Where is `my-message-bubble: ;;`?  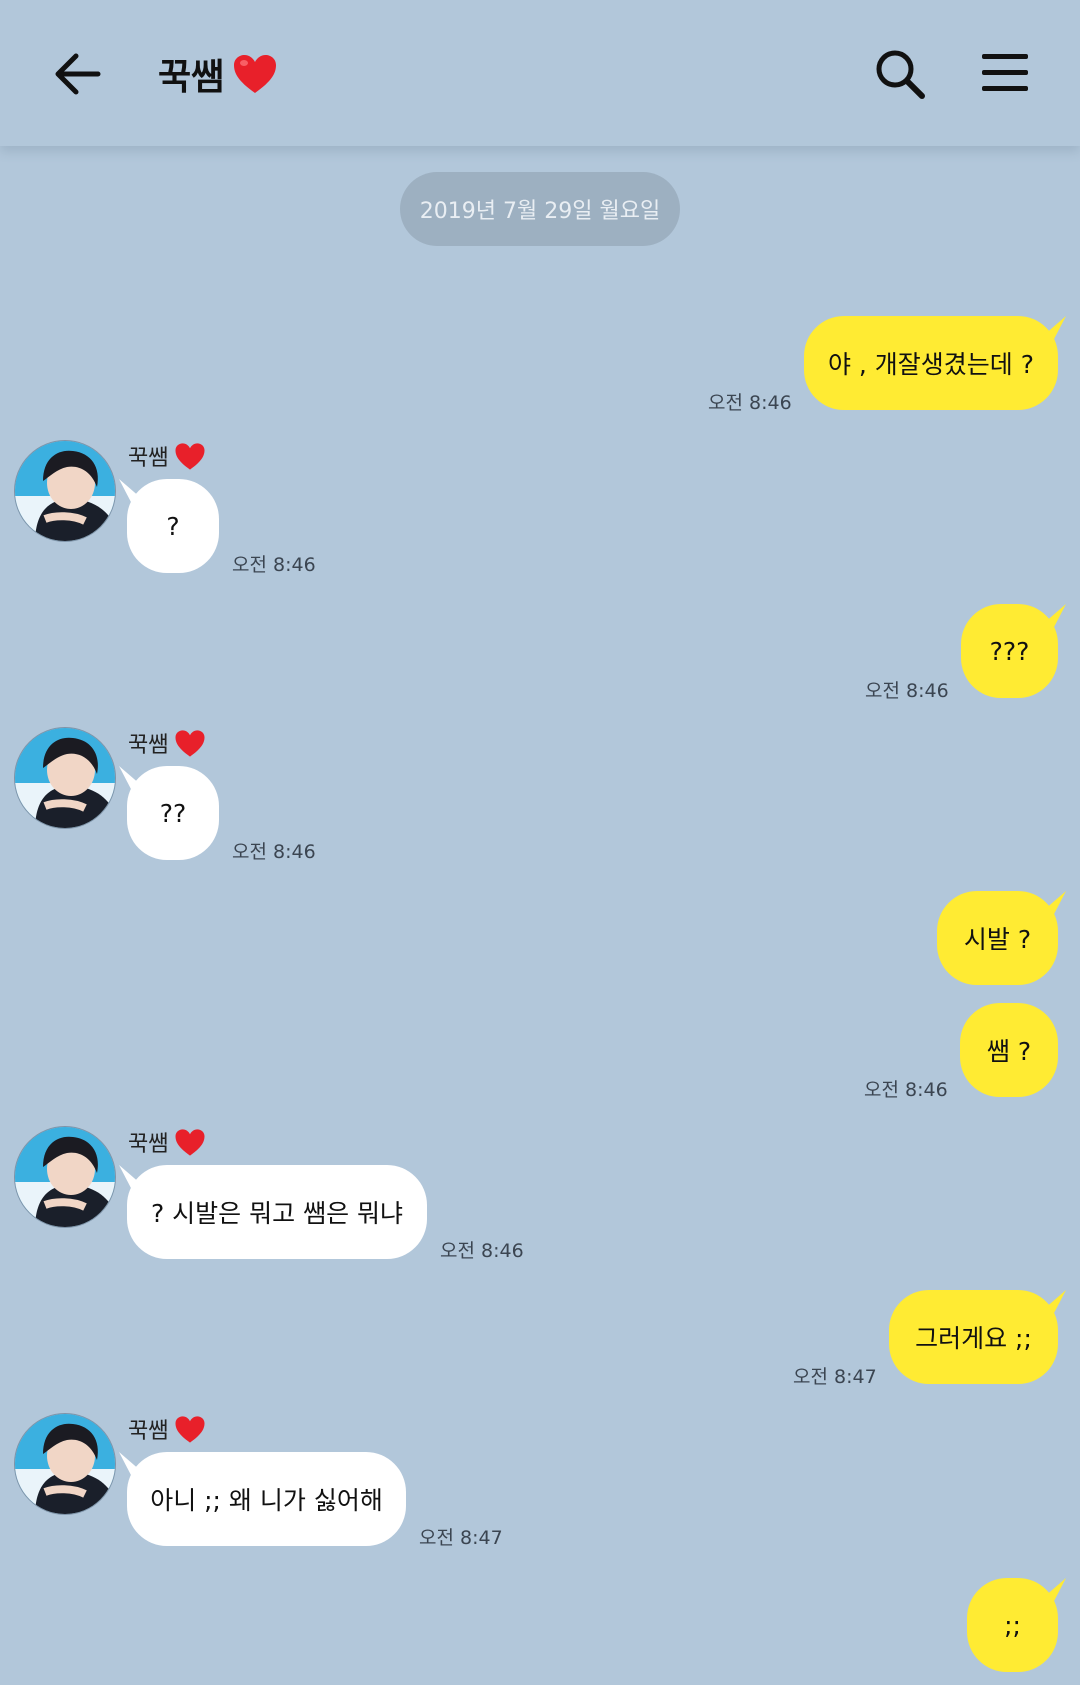 my-message-bubble: ;; is located at coordinates (1012, 1625).